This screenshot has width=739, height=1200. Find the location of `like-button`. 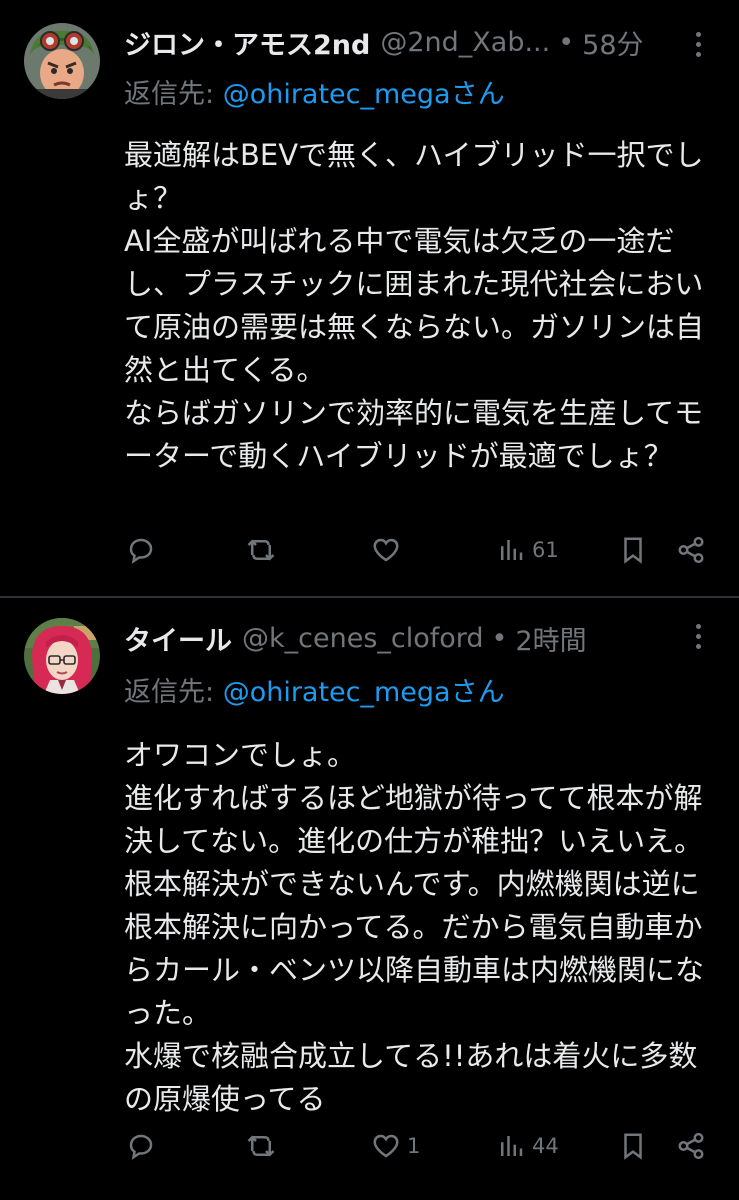

like-button is located at coordinates (389, 550).